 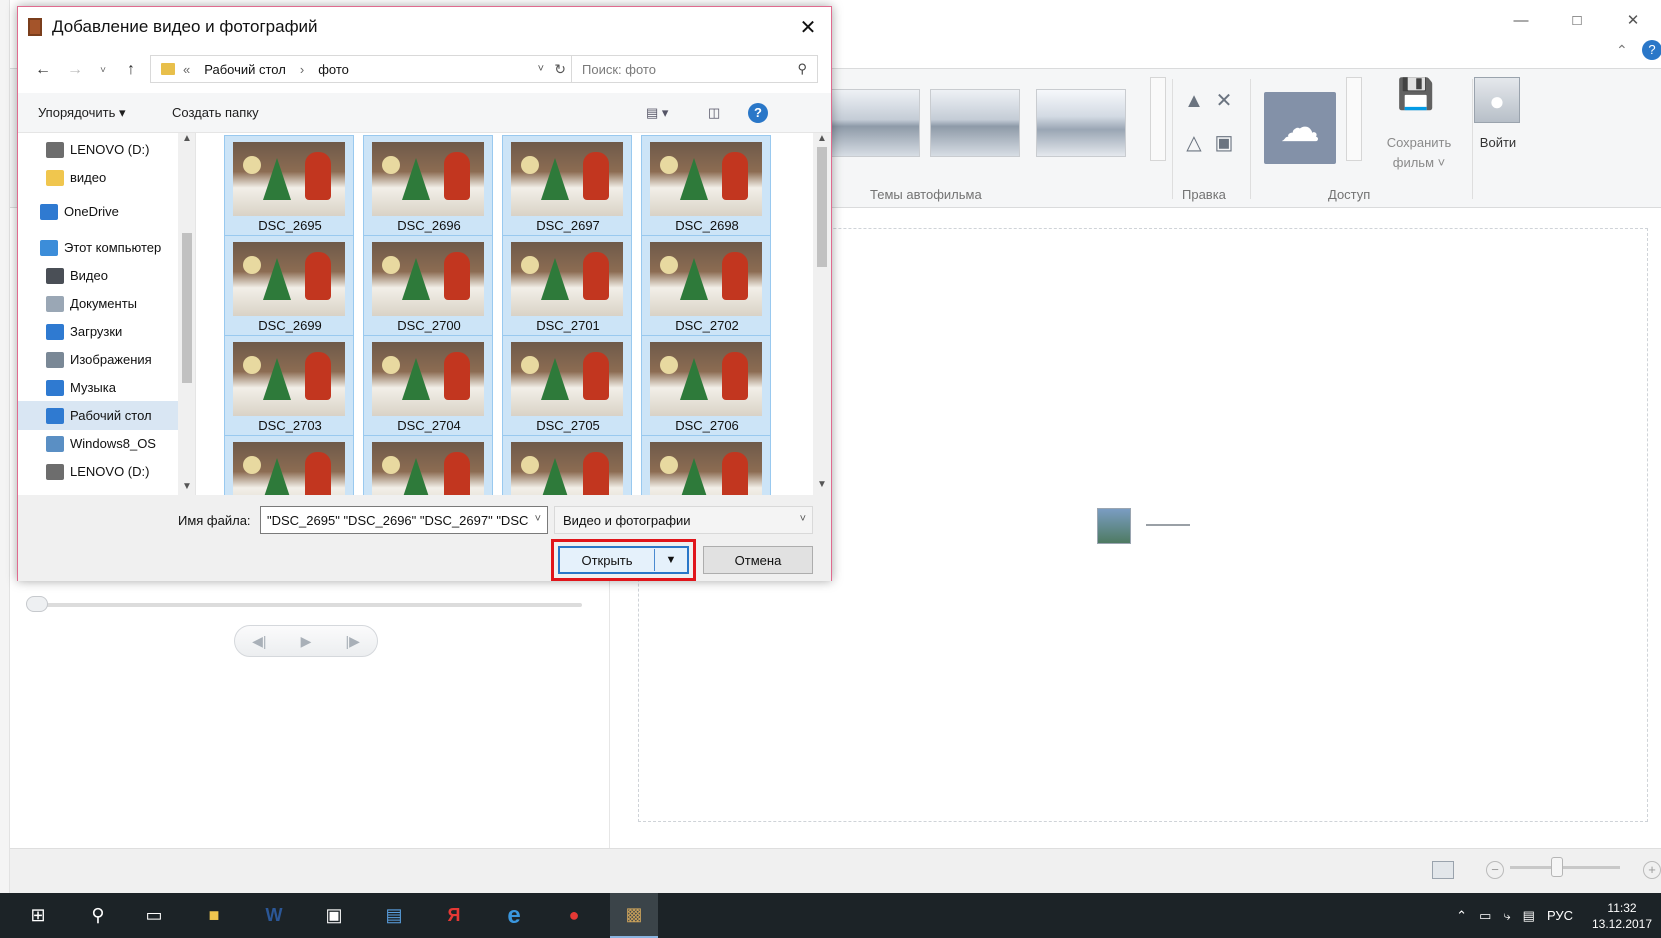 I want to click on file-tile: DSC_2701, so click(x=567, y=286).